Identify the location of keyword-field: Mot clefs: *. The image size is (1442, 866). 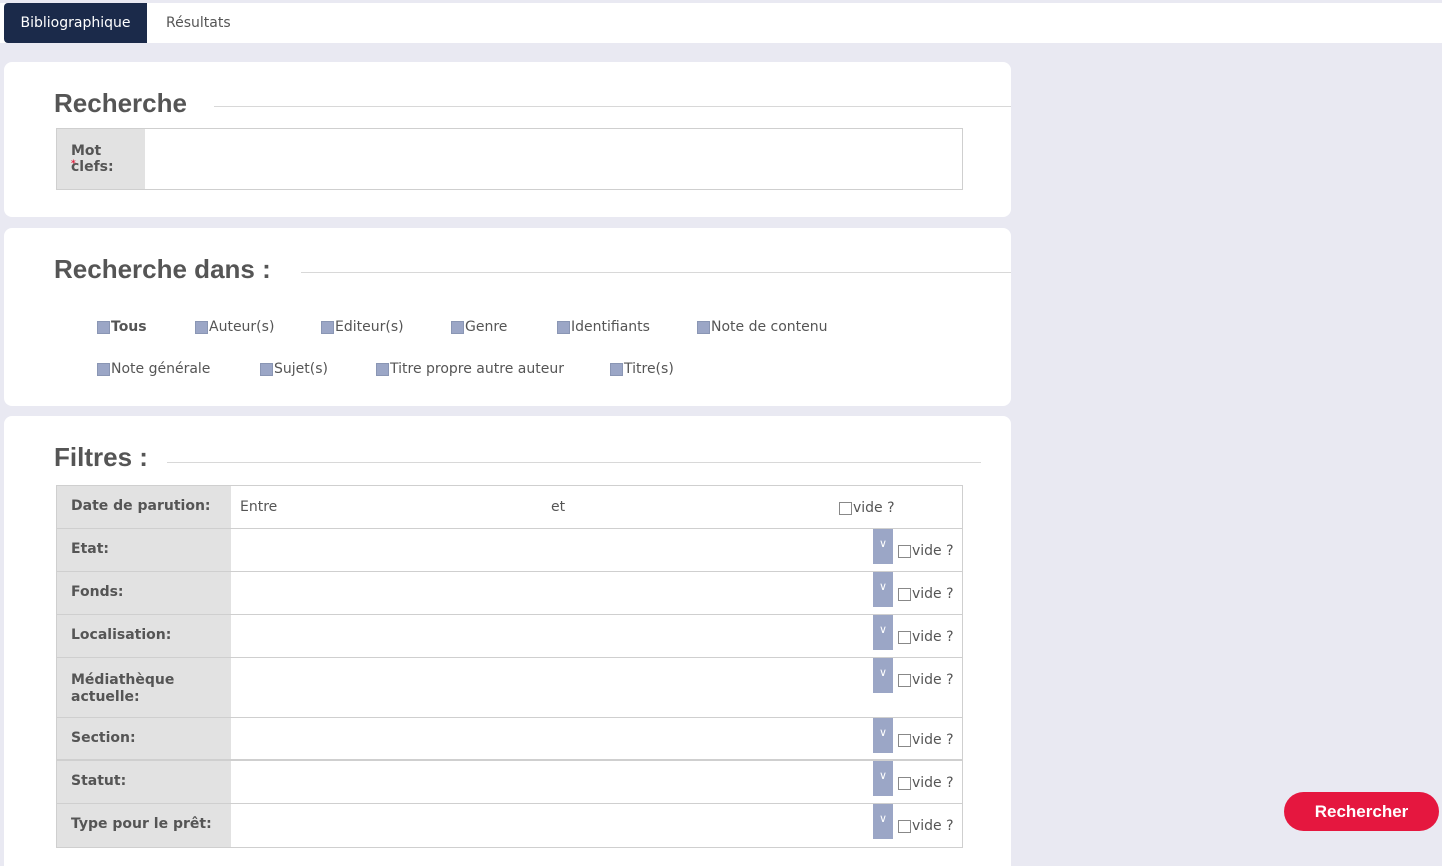
(509, 159).